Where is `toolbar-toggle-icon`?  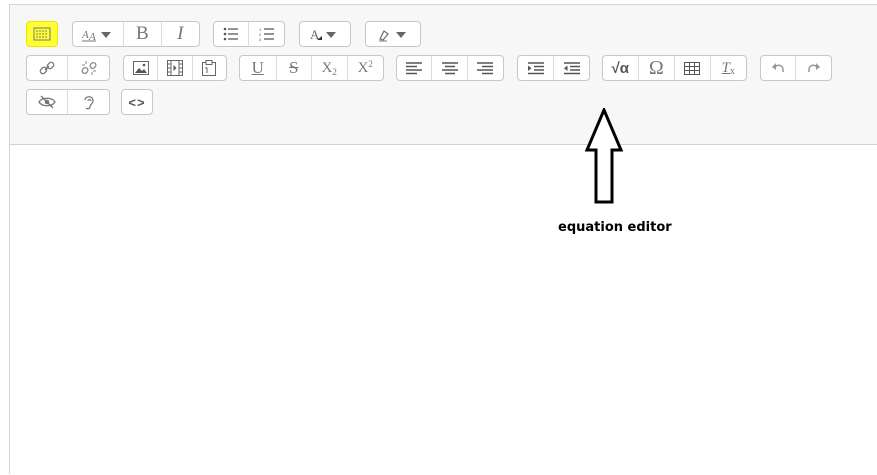
toolbar-toggle-icon is located at coordinates (42, 34).